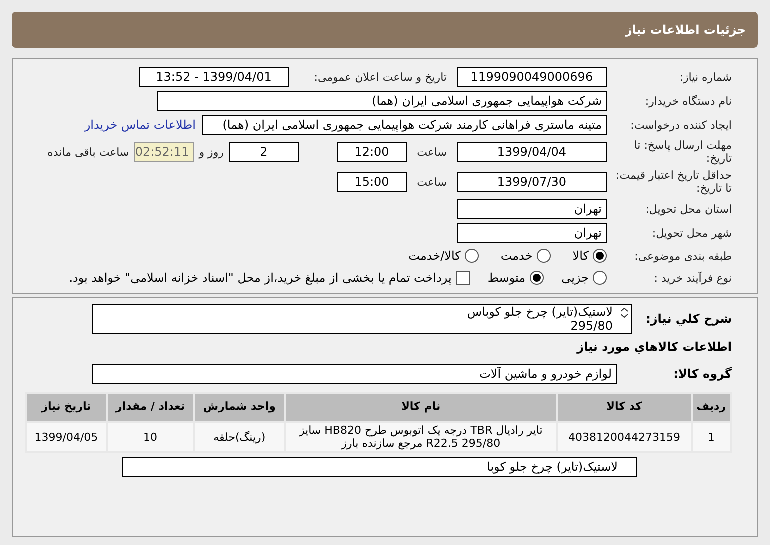  What do you see at coordinates (66, 437) in the screenshot?
I see `table-cell: 1399/04/05` at bounding box center [66, 437].